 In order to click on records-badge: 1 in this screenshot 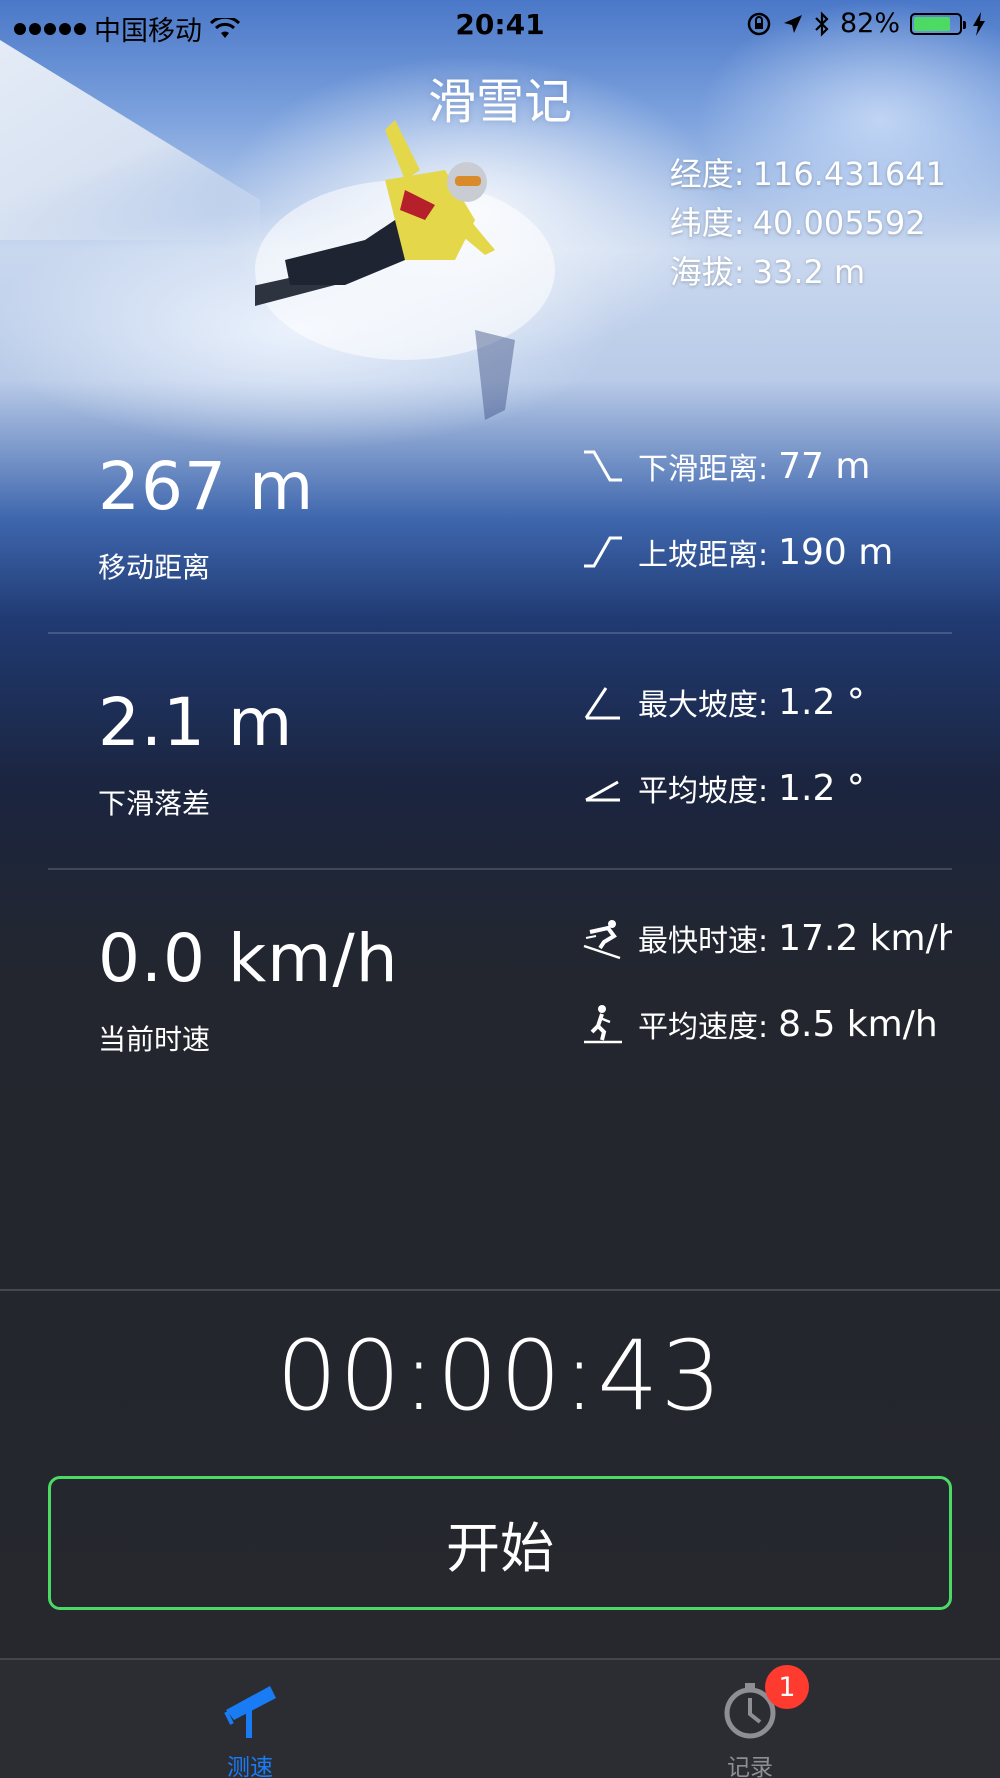, I will do `click(787, 1687)`.